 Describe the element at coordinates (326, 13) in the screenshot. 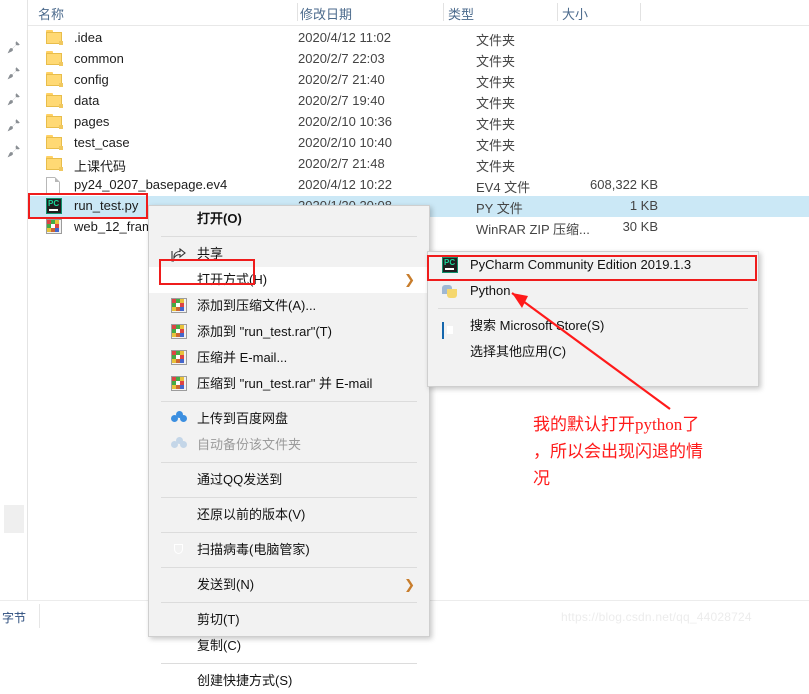

I see `column-header-date: 修改日期` at that location.